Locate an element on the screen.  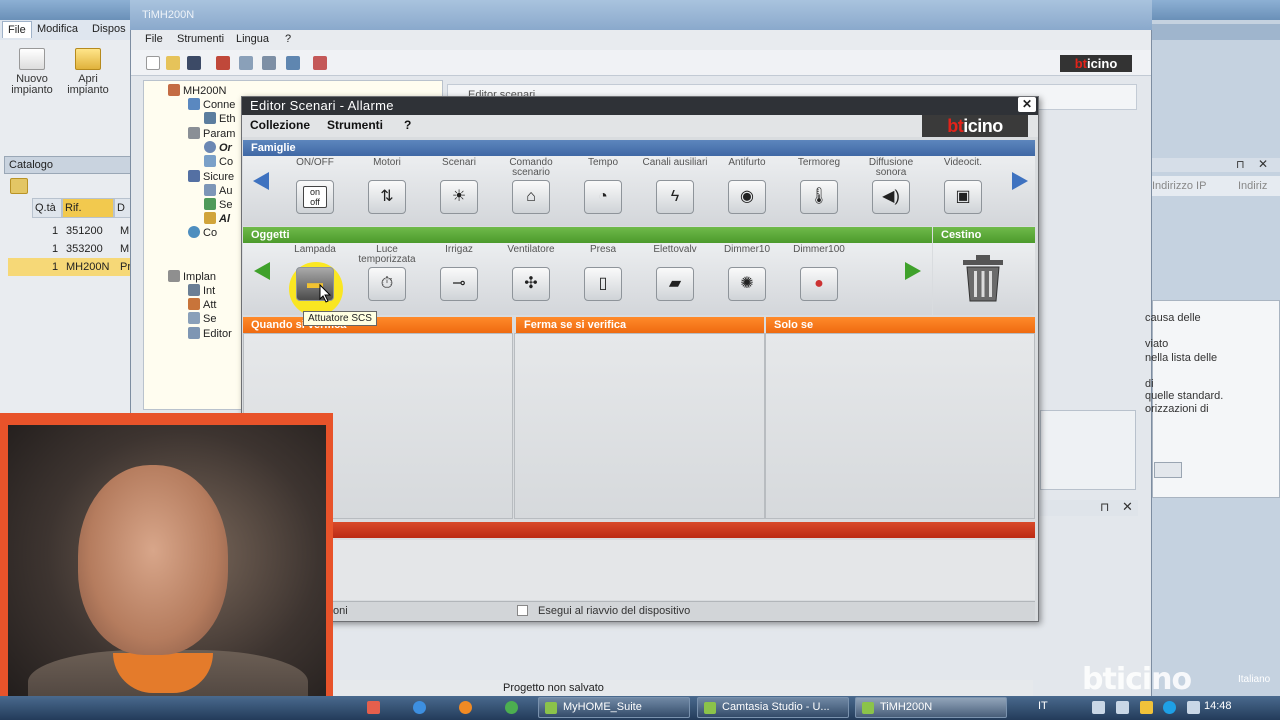
family-diffusione-sonora: Diffusione sonora ◀) is located at coordinates (891, 186).